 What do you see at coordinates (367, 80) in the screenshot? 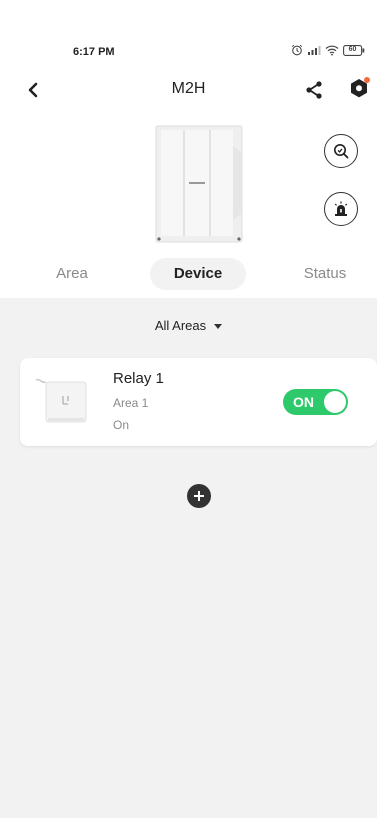
I see `notification-dot` at bounding box center [367, 80].